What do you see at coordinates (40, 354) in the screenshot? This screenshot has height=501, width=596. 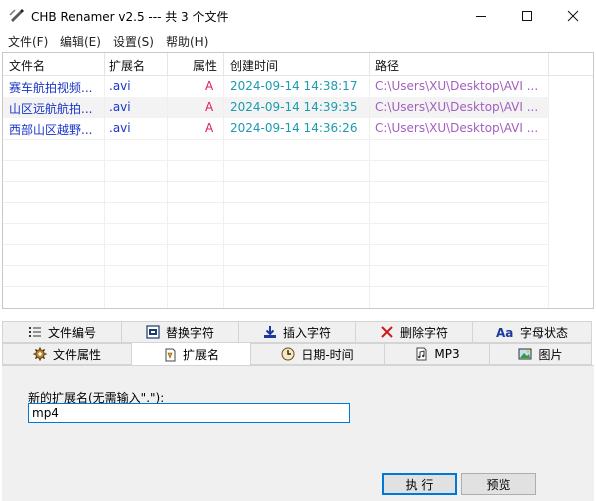 I see `gear-icon` at bounding box center [40, 354].